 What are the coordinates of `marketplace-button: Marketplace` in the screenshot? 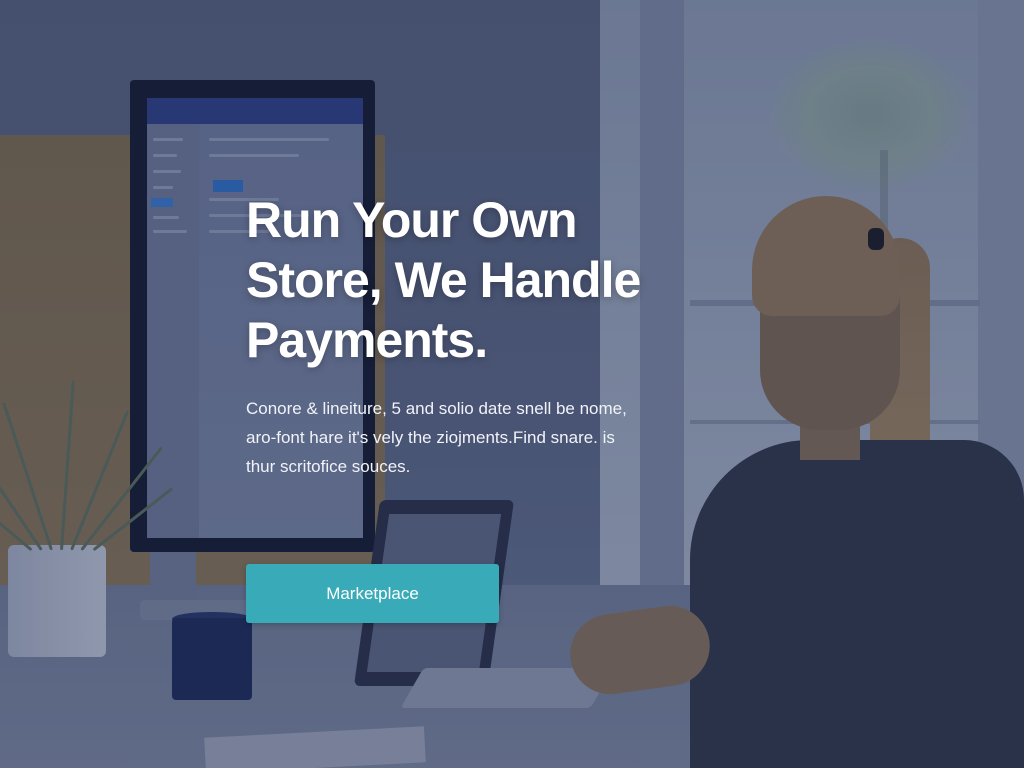 It's located at (372, 593).